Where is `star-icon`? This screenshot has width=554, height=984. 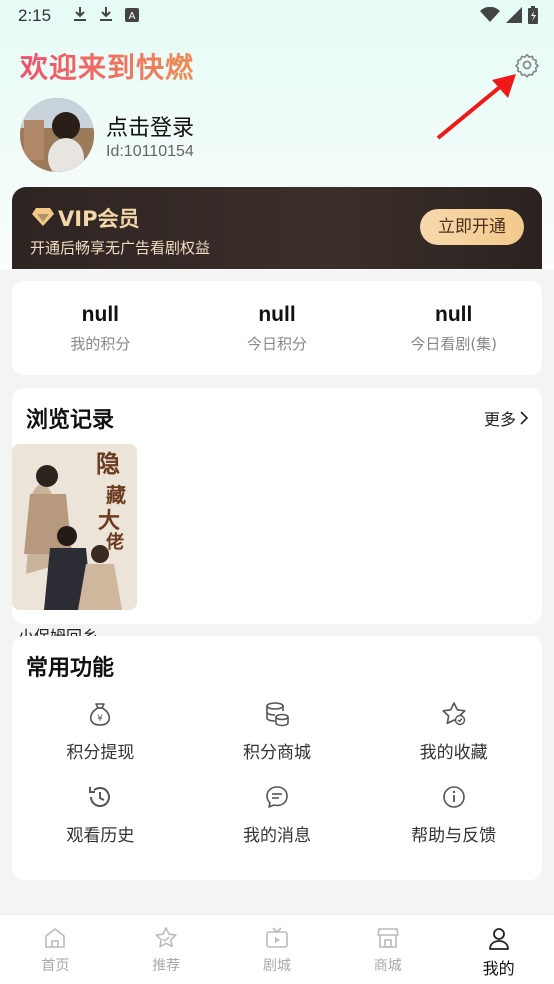 star-icon is located at coordinates (454, 714).